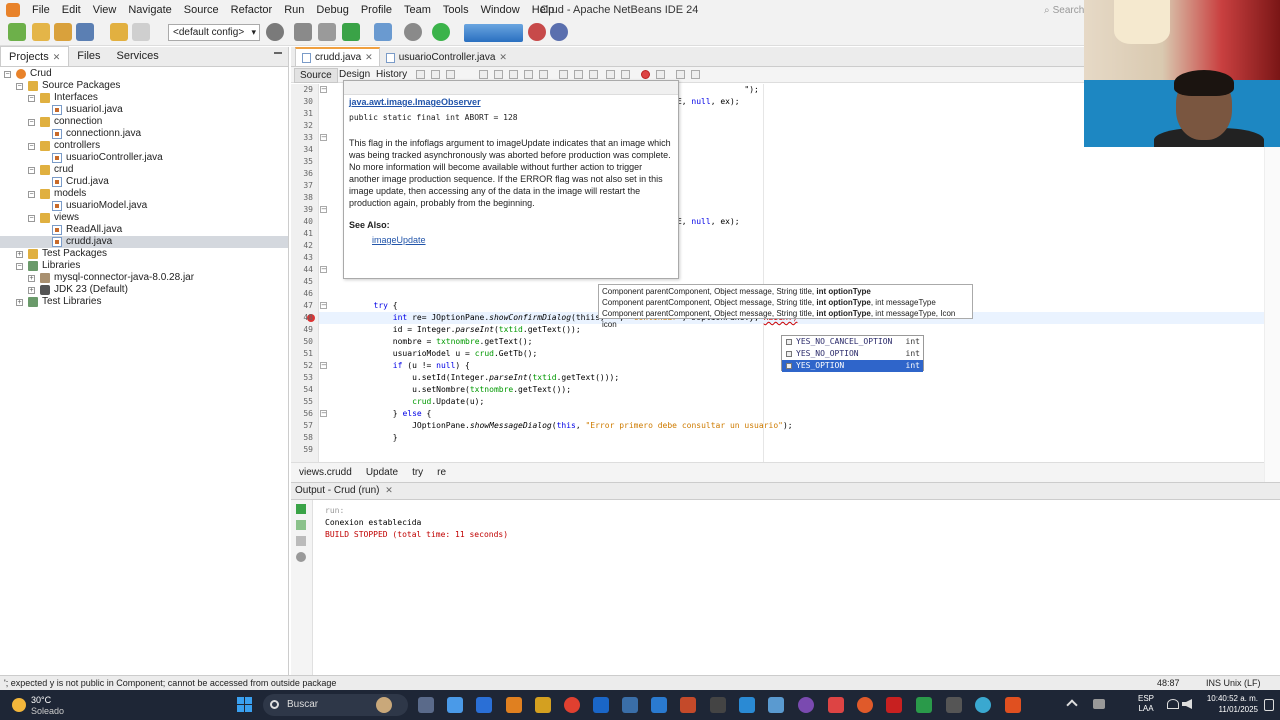  Describe the element at coordinates (776, 705) in the screenshot. I see `snipping-icon` at that location.